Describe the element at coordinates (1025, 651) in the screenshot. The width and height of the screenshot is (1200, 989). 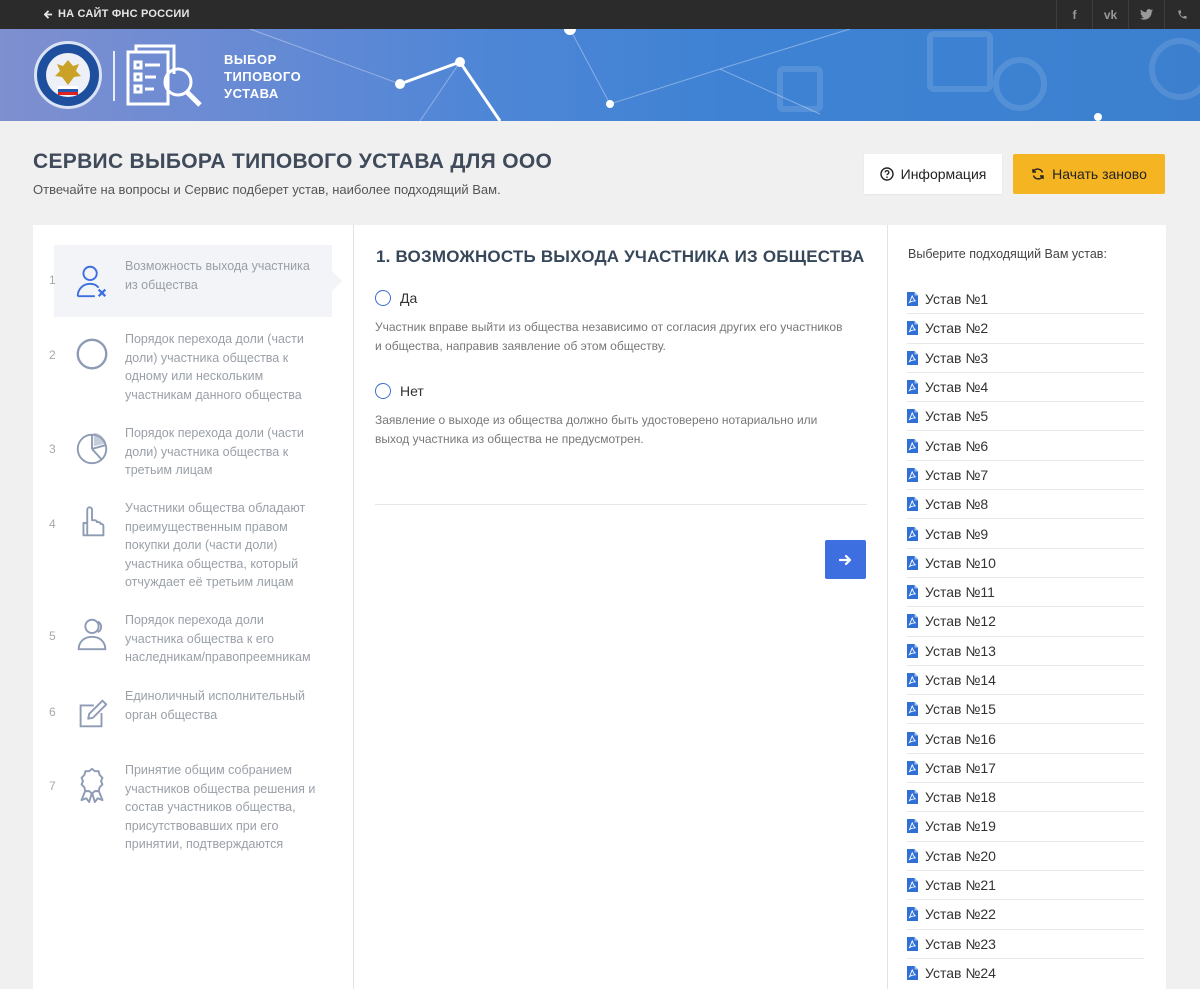
I see `ustav-link: Устав №13` at that location.